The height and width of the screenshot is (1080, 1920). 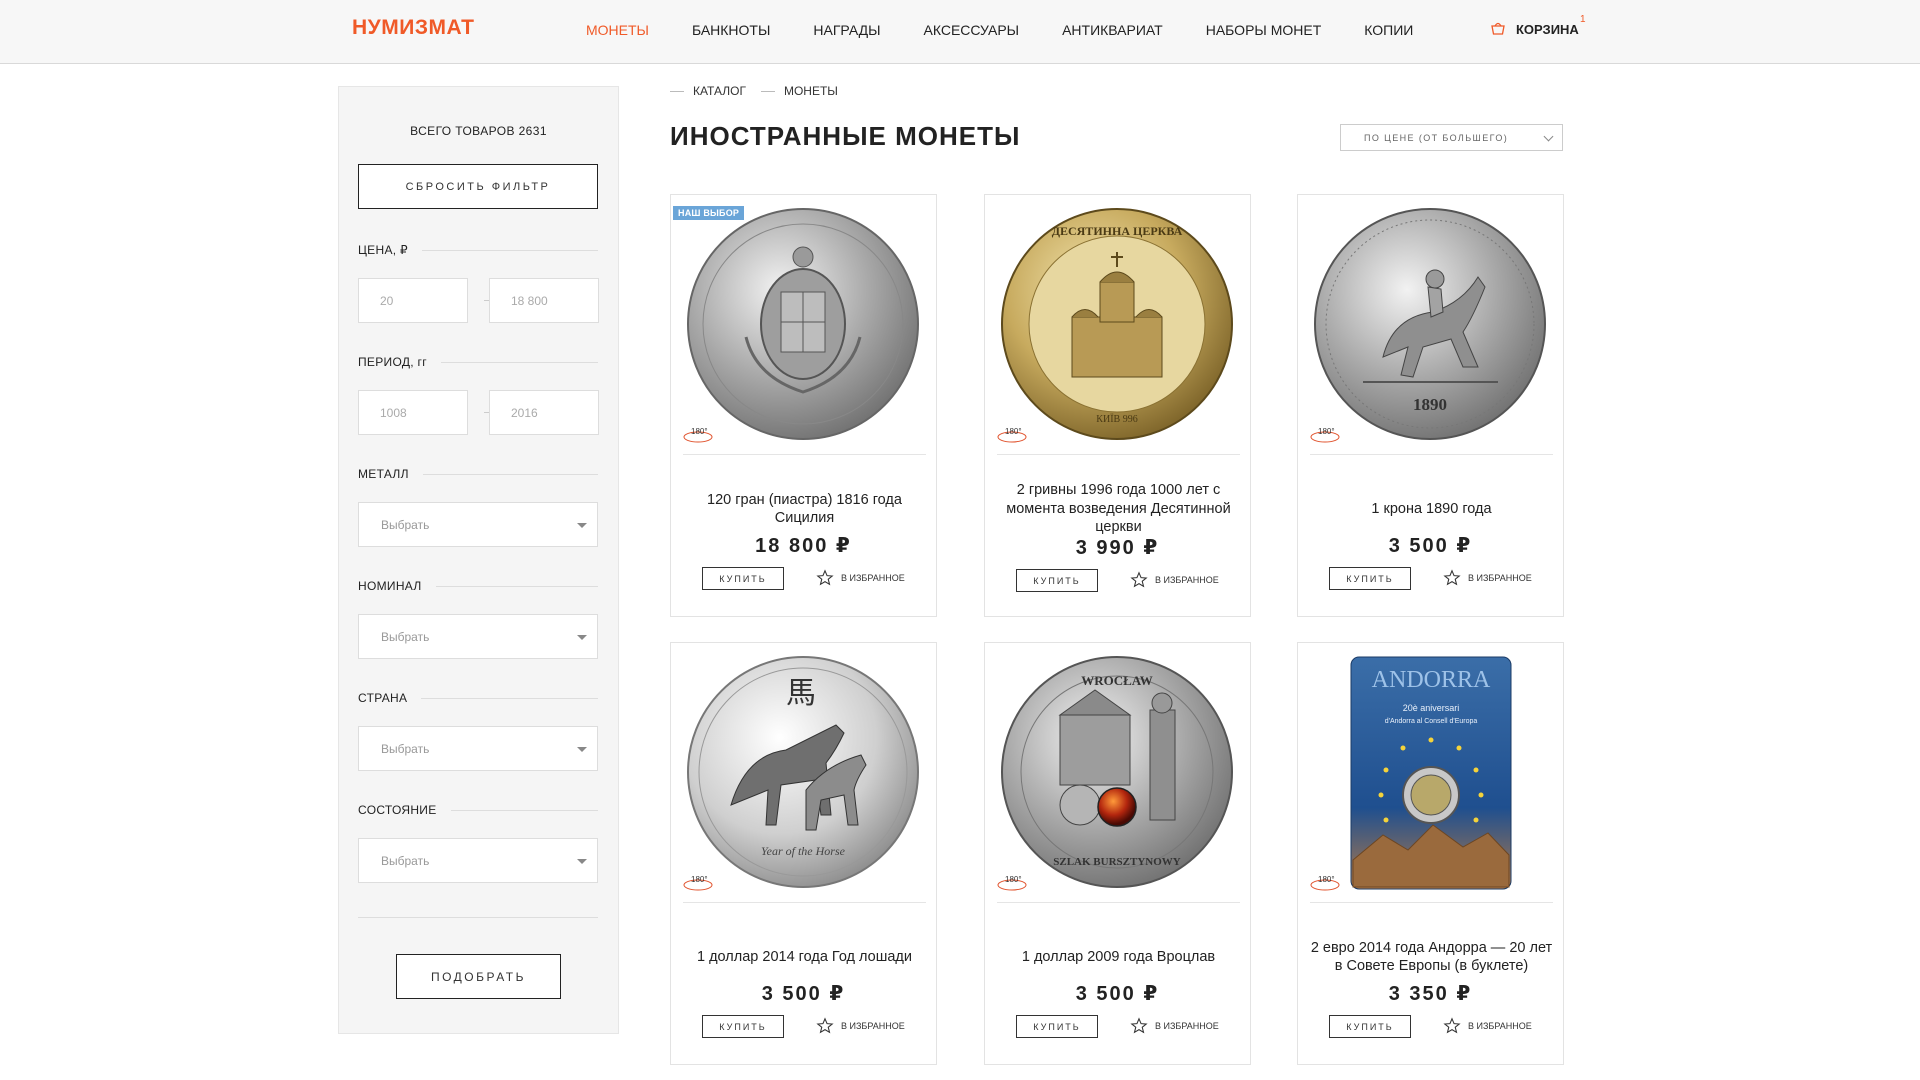 What do you see at coordinates (1431, 680) in the screenshot?
I see `svg-text: ANDORRA` at bounding box center [1431, 680].